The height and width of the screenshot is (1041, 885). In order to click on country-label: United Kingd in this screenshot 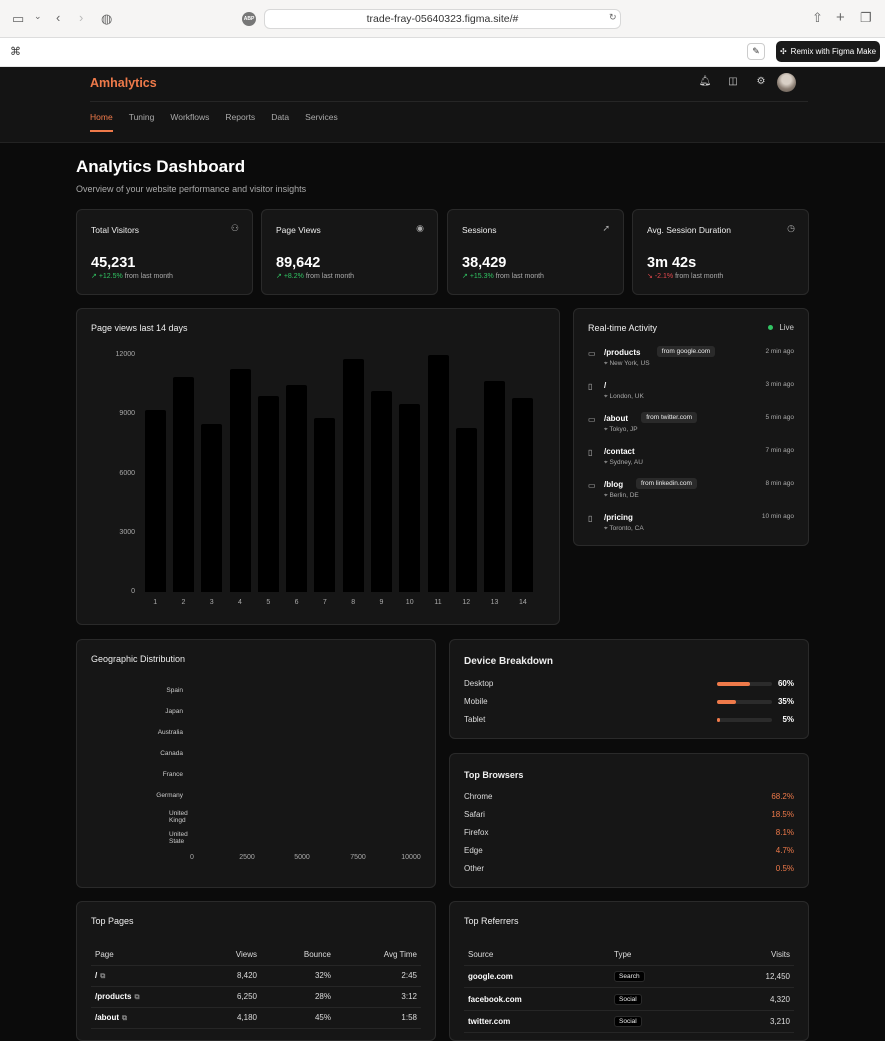, I will do `click(178, 817)`.